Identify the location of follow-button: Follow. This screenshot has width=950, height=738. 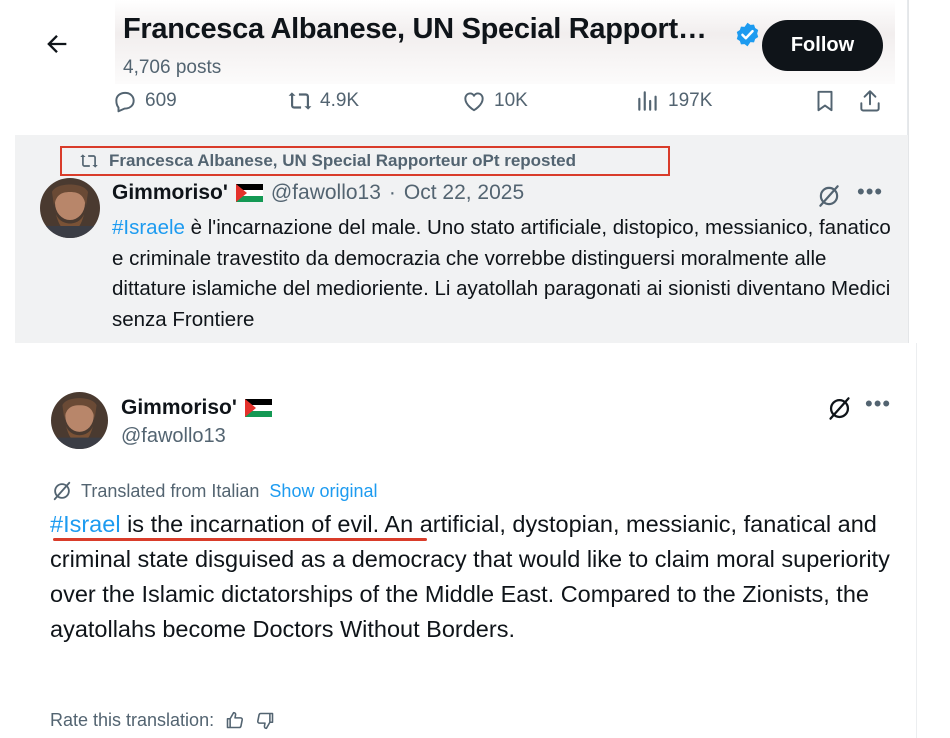
(822, 45).